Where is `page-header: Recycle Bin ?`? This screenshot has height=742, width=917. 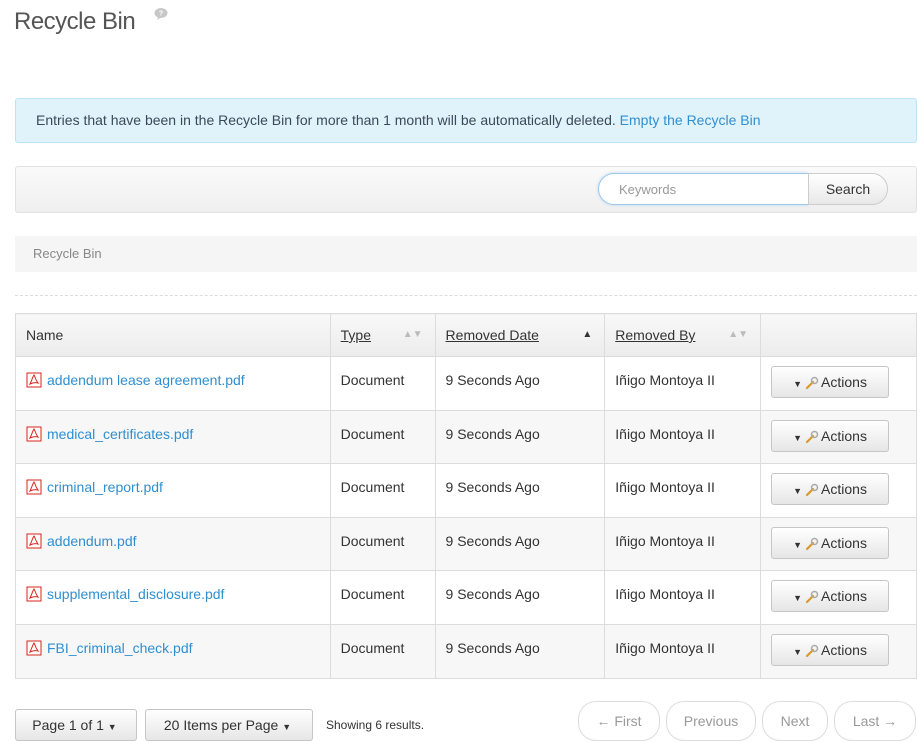 page-header: Recycle Bin ? is located at coordinates (91, 22).